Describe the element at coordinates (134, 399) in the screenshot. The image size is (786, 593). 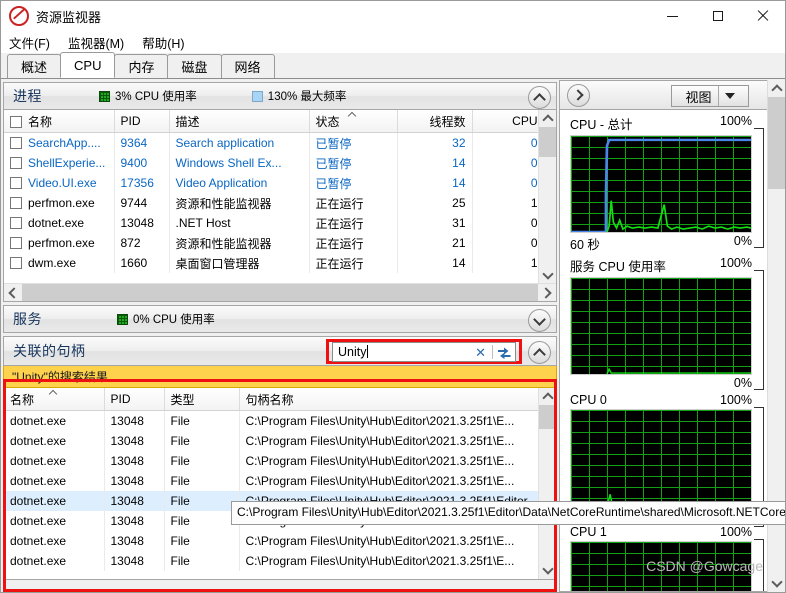
I see `handles-col-pid: PID` at that location.